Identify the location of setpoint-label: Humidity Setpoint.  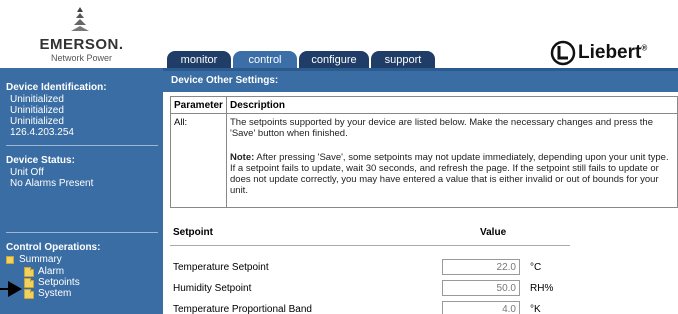
(212, 288).